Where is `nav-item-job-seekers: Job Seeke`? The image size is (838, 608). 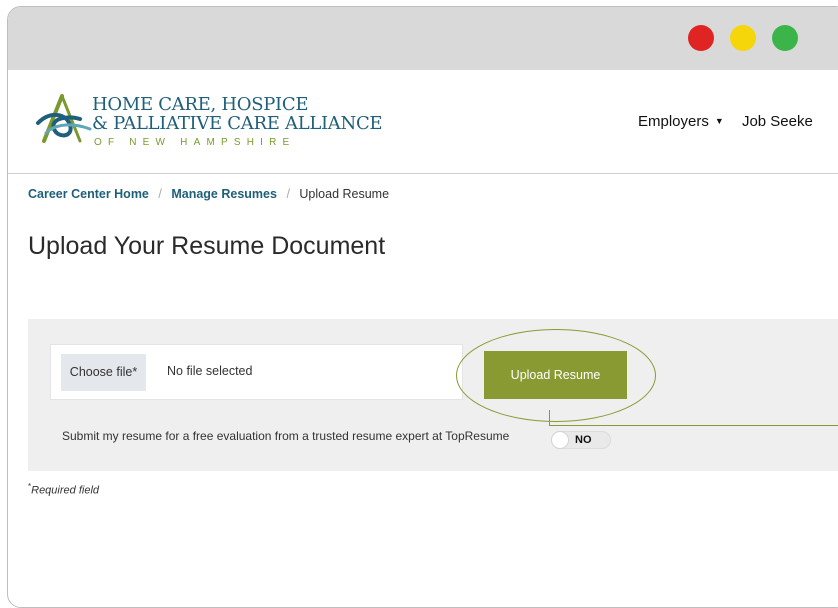 nav-item-job-seekers: Job Seeke is located at coordinates (777, 121).